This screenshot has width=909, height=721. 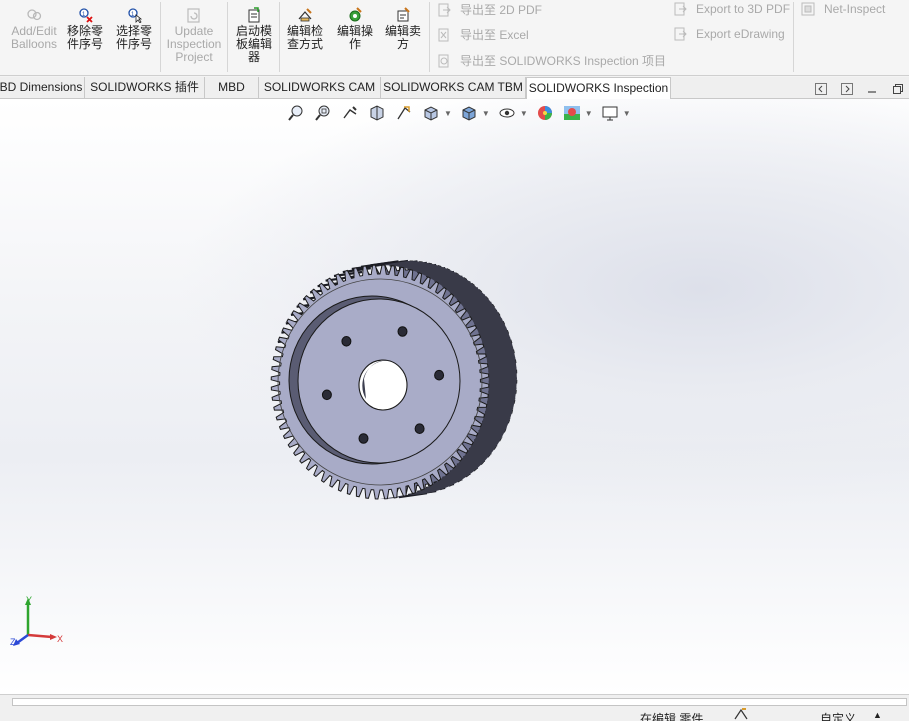 I want to click on tab-solidworks-inspection: SOLIDWORKS Inspection, so click(x=598, y=88).